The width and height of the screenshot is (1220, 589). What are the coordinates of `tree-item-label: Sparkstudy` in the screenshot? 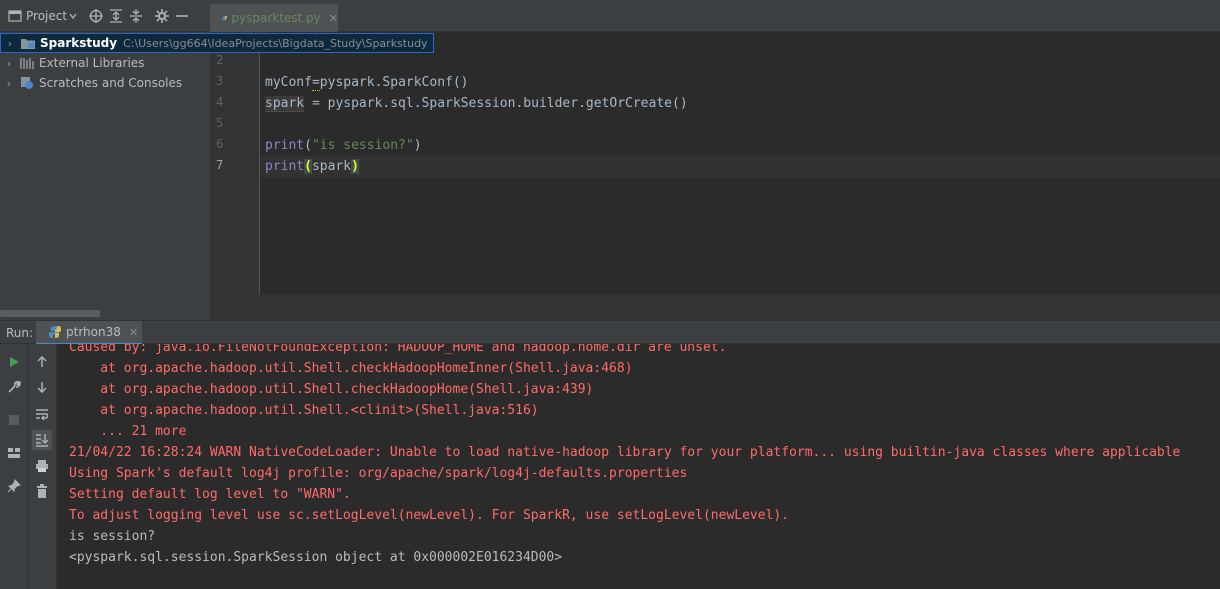 It's located at (79, 43).